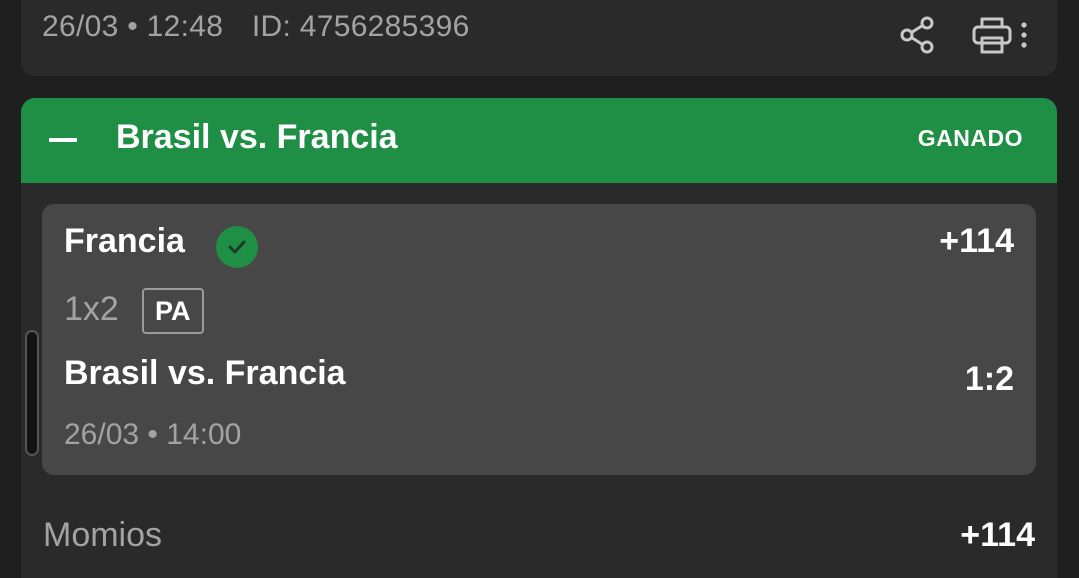 The width and height of the screenshot is (1079, 578). What do you see at coordinates (257, 137) in the screenshot?
I see `bet-title: Brasil vs. Francia` at bounding box center [257, 137].